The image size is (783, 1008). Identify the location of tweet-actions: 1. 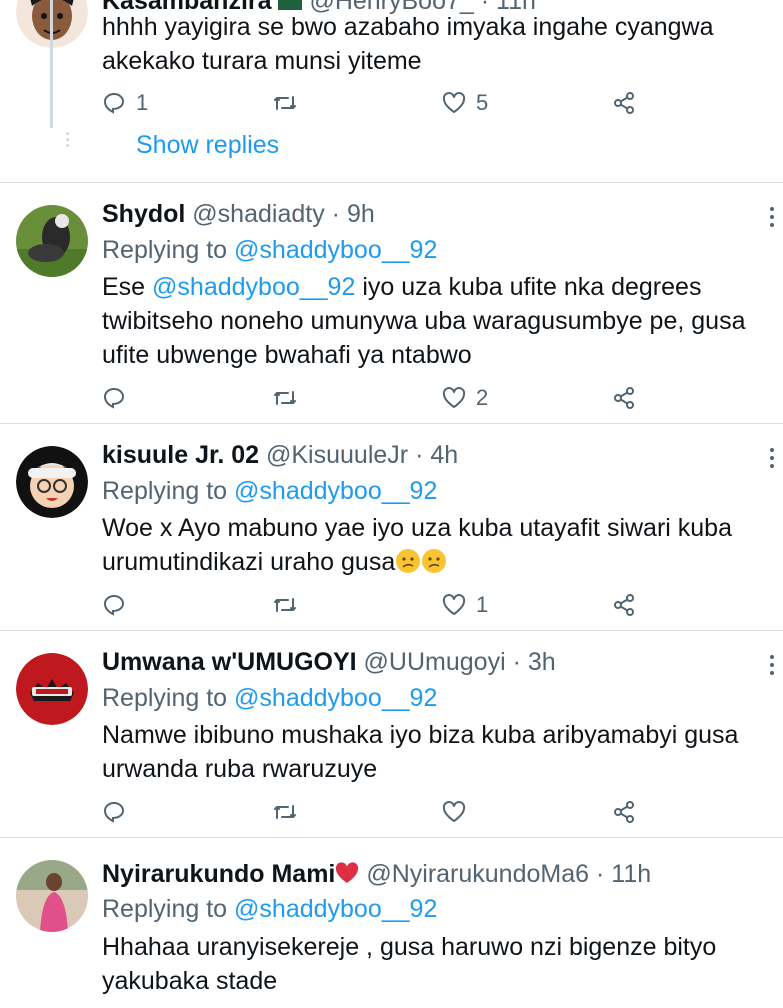
(382, 605).